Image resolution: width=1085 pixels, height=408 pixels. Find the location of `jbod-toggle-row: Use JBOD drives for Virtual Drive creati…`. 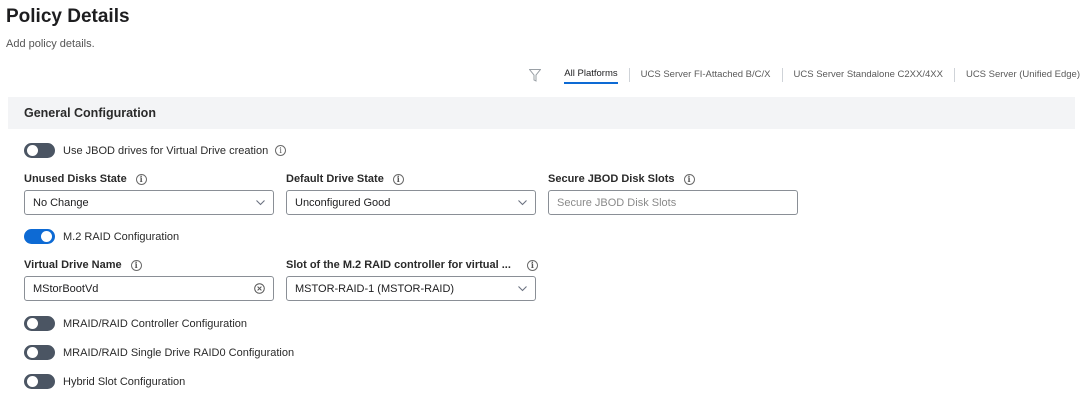

jbod-toggle-row: Use JBOD drives for Virtual Drive creati… is located at coordinates (155, 150).